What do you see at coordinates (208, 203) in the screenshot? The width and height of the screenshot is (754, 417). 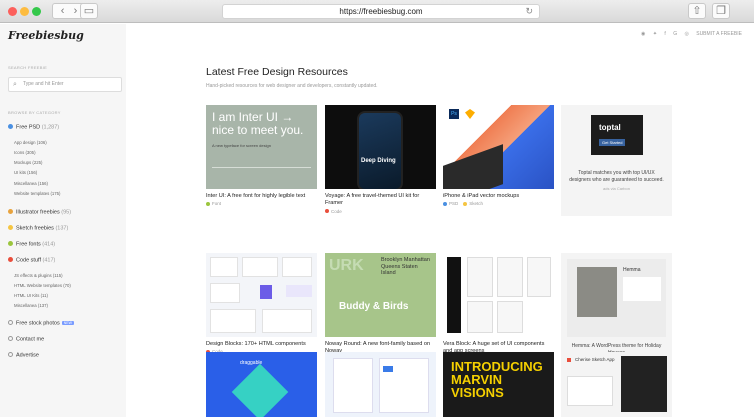 I see `font-icon` at bounding box center [208, 203].